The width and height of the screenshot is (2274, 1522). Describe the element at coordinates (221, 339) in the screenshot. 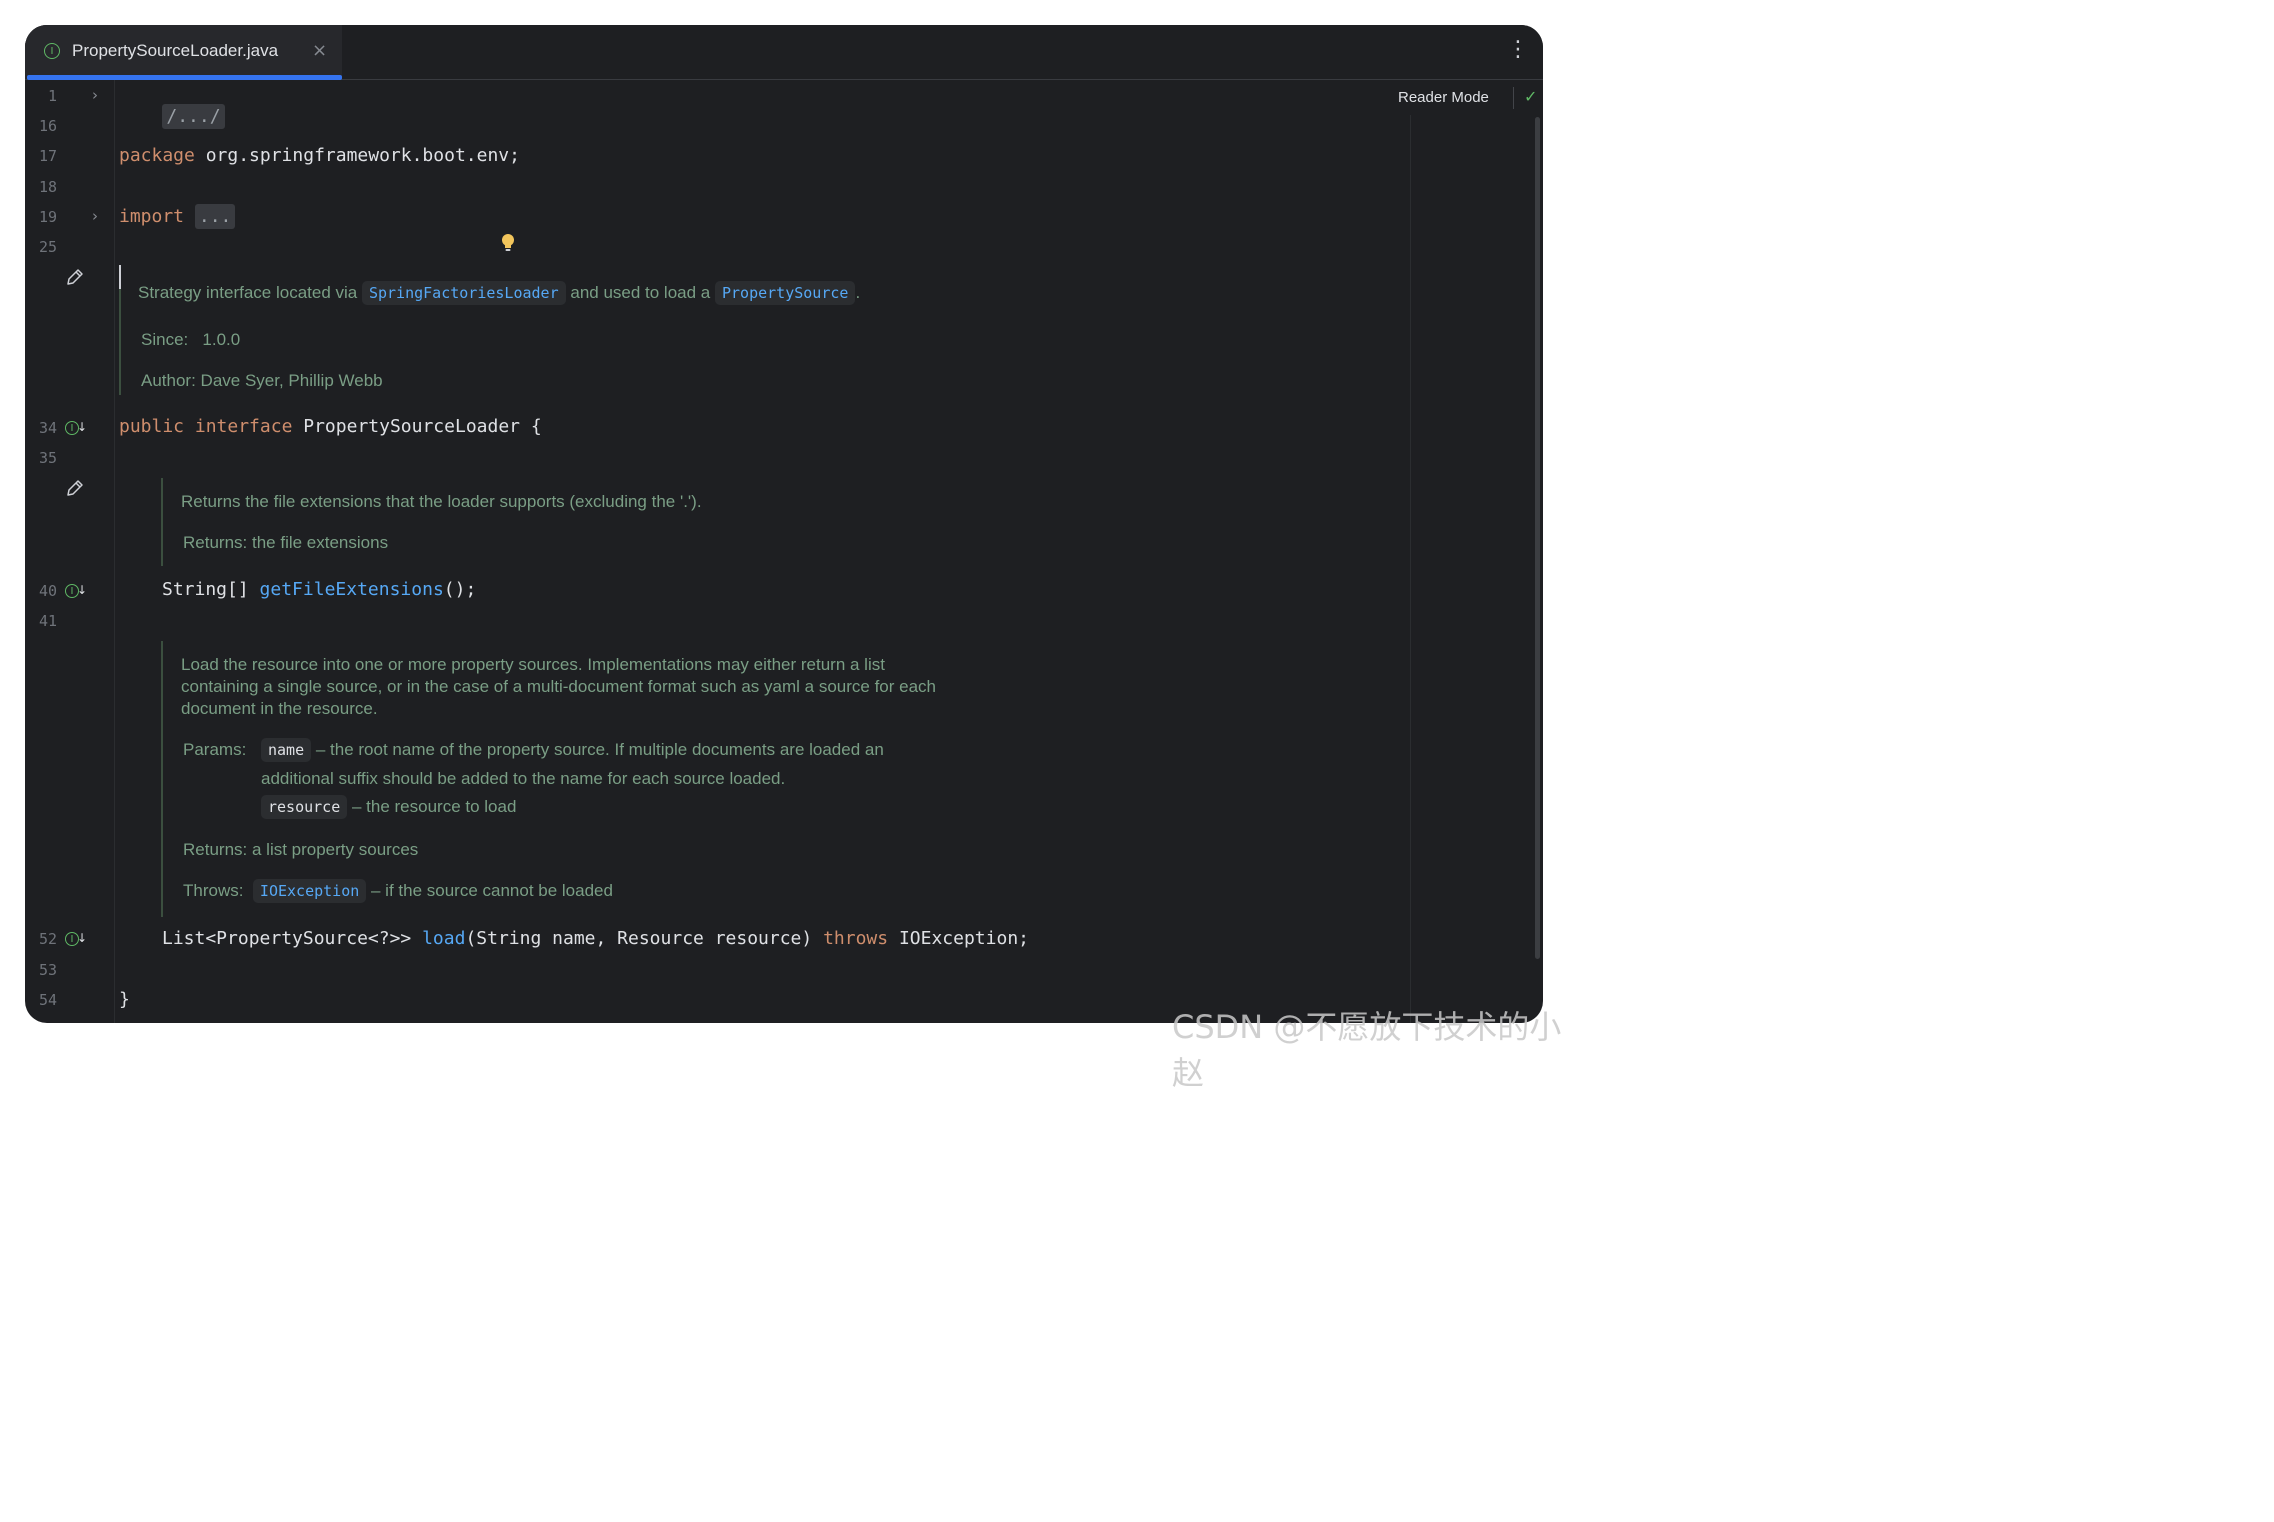

I see `doc-tag-value: 1.0.0` at that location.